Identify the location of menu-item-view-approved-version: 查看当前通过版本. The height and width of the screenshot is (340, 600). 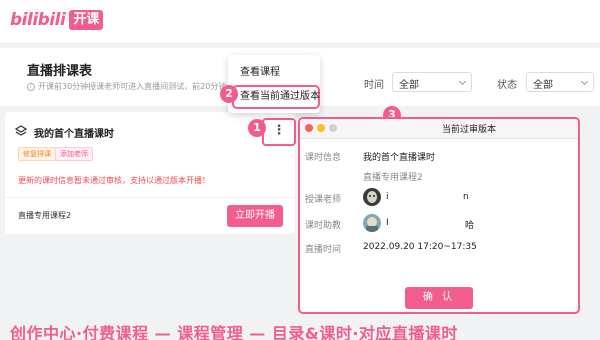
(276, 97).